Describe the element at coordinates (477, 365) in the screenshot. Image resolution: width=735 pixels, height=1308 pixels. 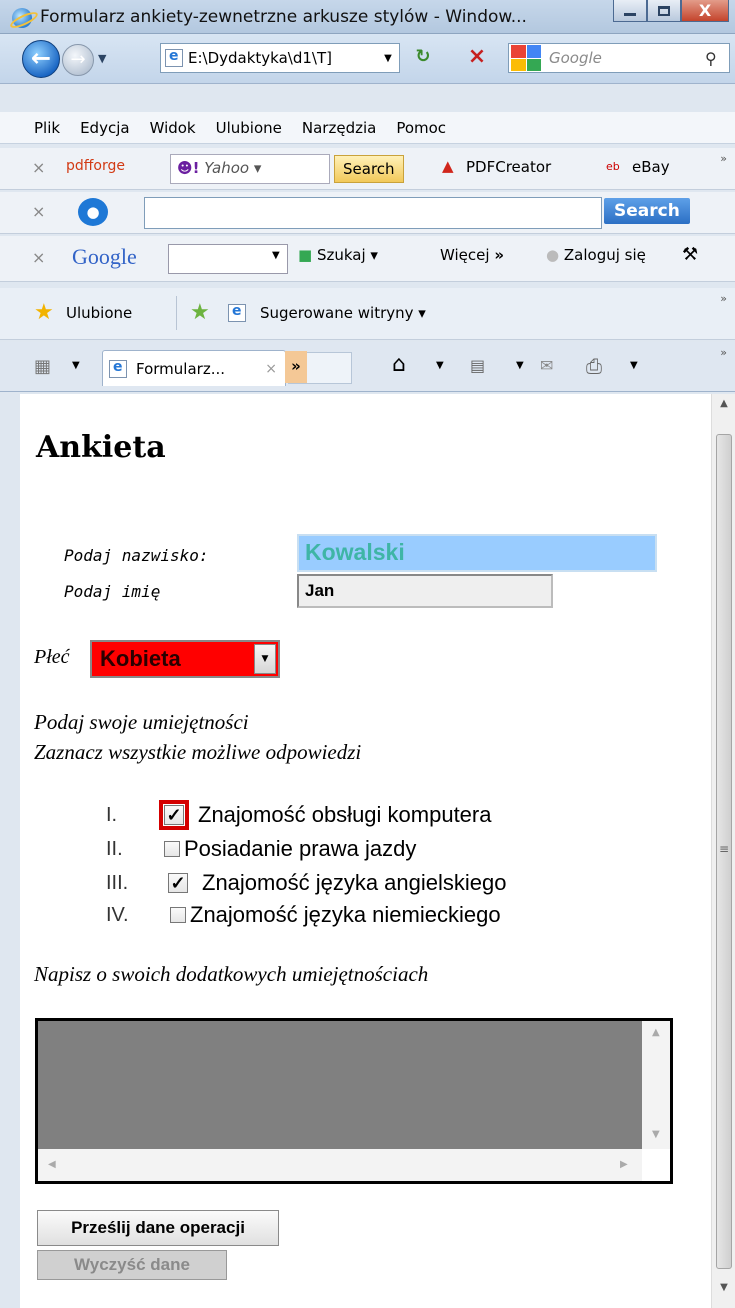
I see `feeds-icon: ▤` at that location.